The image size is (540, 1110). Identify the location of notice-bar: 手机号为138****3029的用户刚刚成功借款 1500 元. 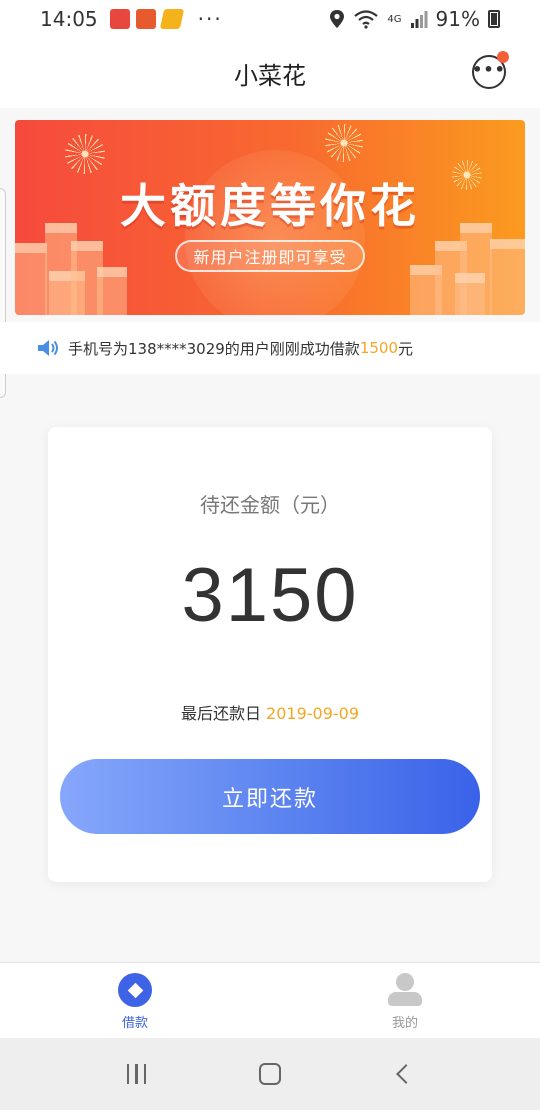
(270, 348).